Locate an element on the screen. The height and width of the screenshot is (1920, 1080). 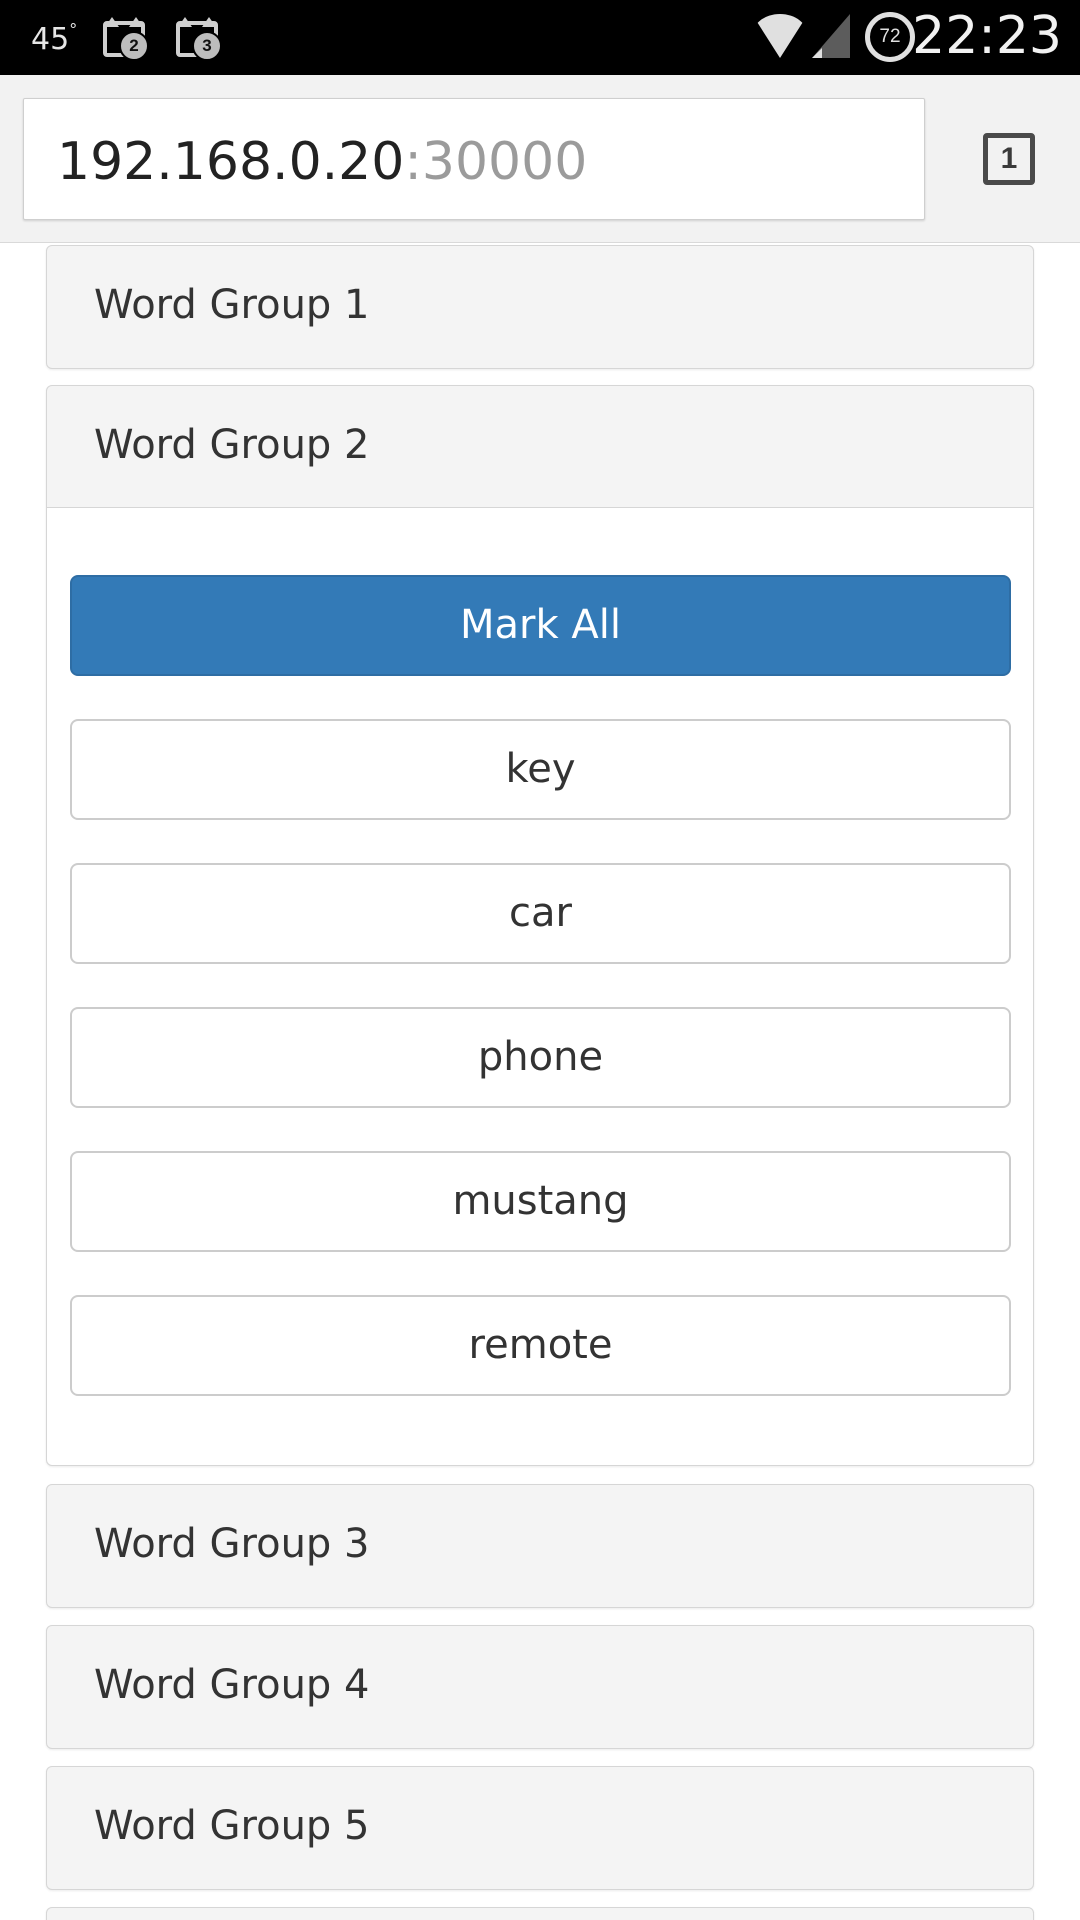
cat-notification-icon: 3 is located at coordinates (200, 39).